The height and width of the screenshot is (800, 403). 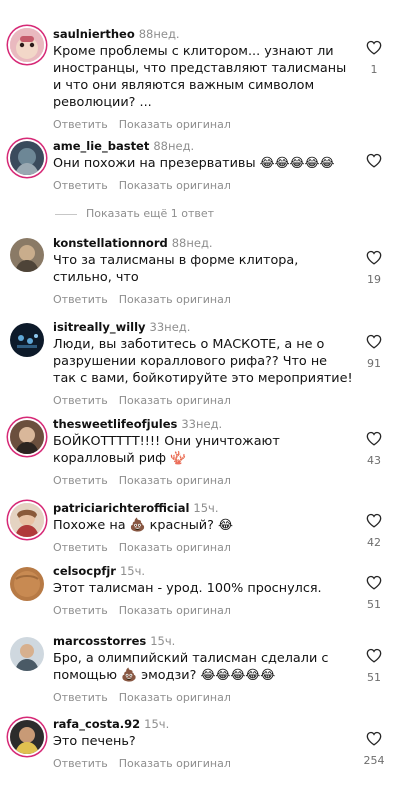 I want to click on comment-username: thesweetlifeofjules, so click(x=115, y=424).